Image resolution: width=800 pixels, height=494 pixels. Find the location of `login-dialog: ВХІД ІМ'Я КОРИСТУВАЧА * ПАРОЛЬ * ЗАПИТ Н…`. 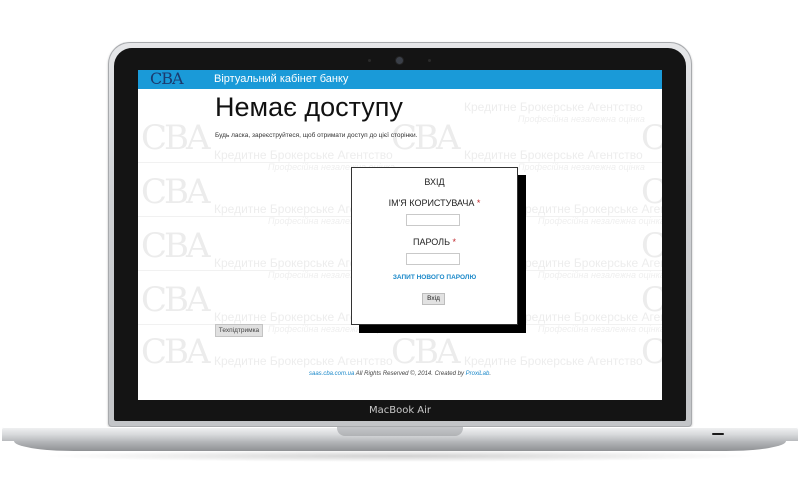

login-dialog: ВХІД ІМ'Я КОРИСТУВАЧА * ПАРОЛЬ * ЗАПИТ Н… is located at coordinates (434, 246).